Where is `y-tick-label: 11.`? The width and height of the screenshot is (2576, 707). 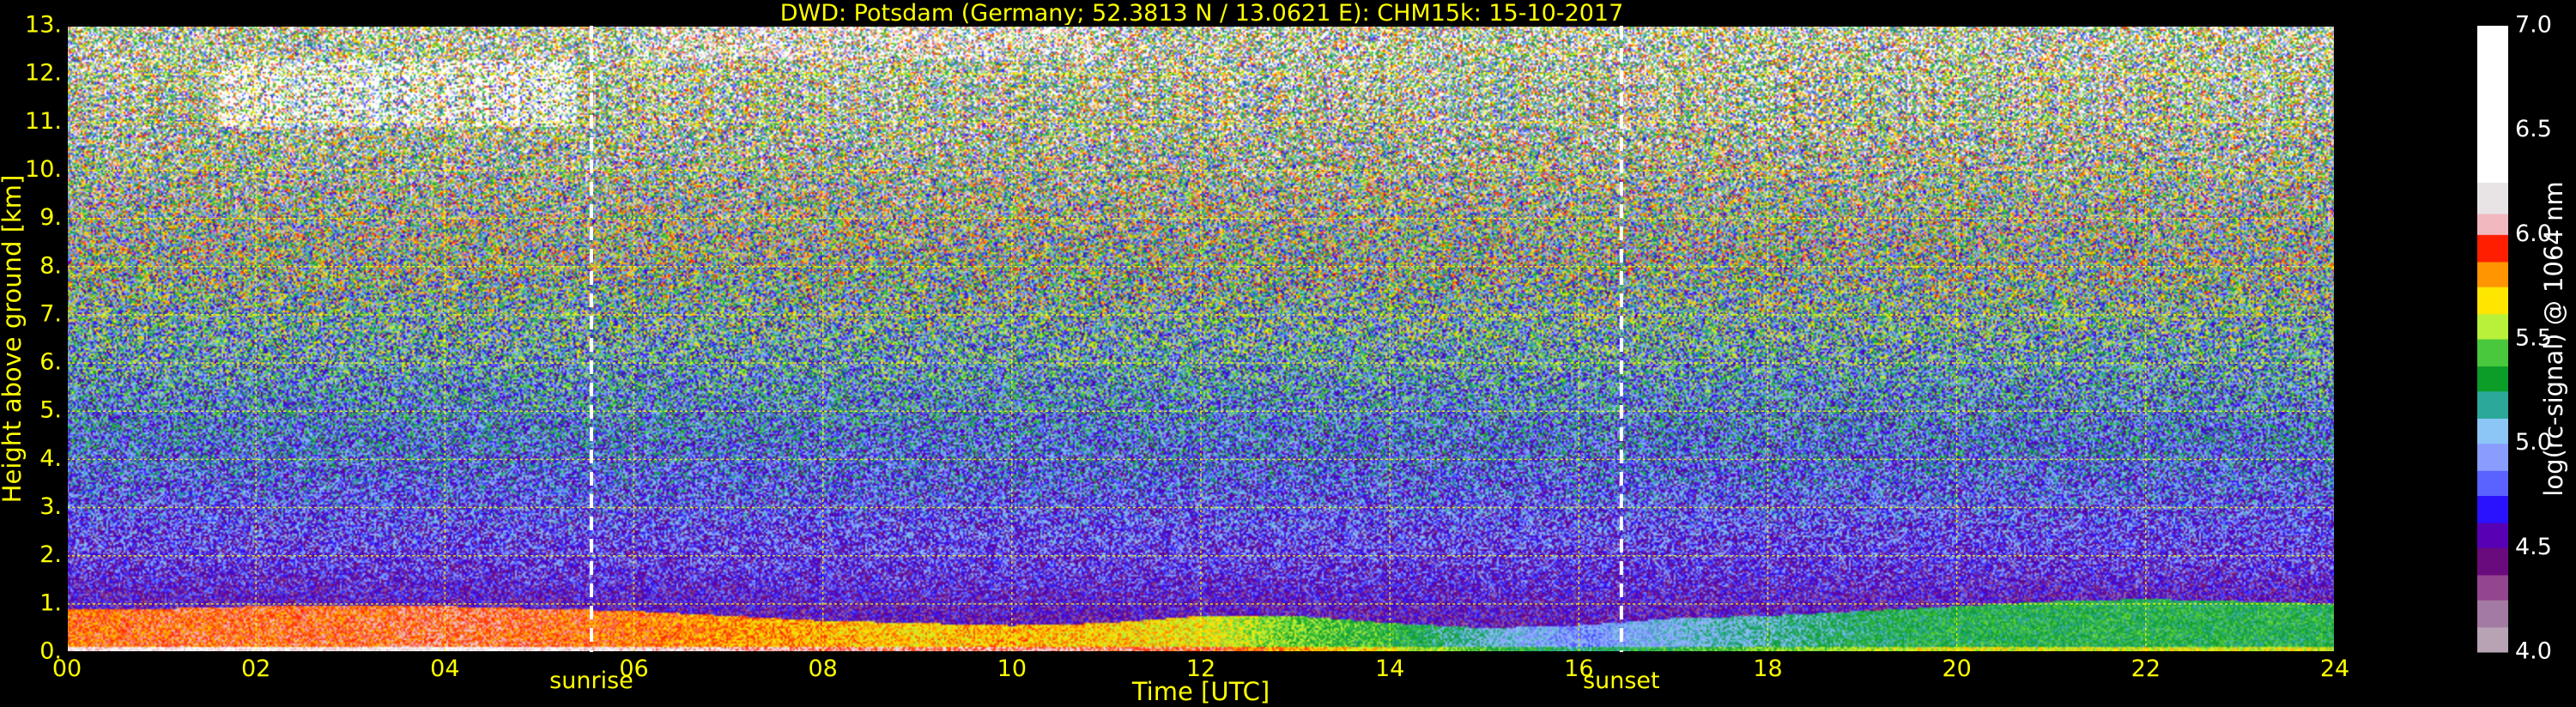 y-tick-label: 11. is located at coordinates (43, 122).